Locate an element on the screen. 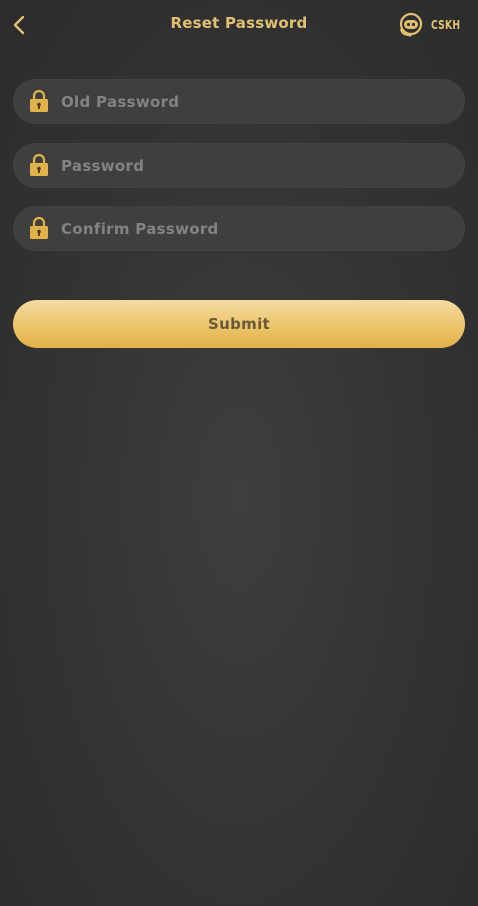 Image resolution: width=478 pixels, height=906 pixels. header-bar: Reset Password CSKH is located at coordinates (239, 25).